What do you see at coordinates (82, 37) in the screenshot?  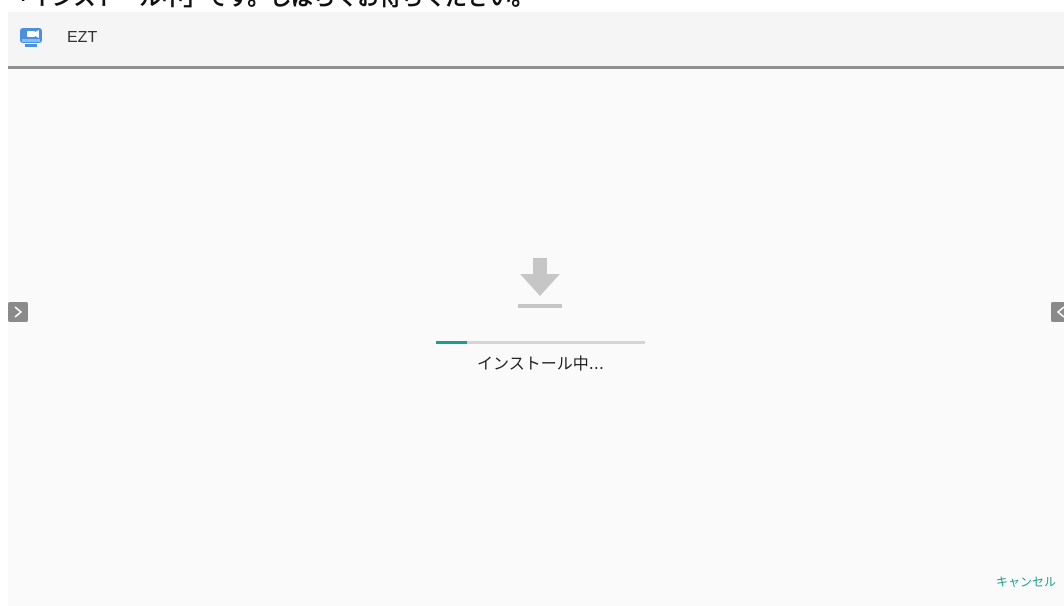 I see `app-name: EZT` at bounding box center [82, 37].